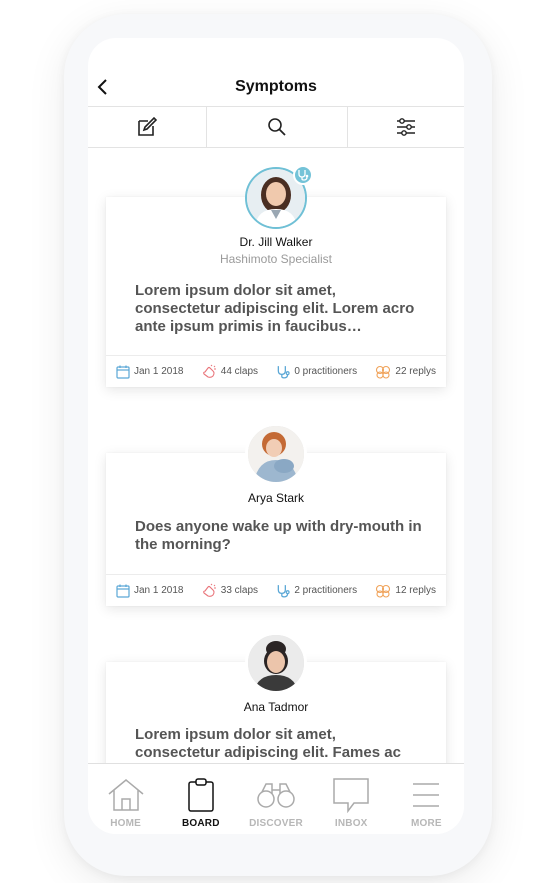 This screenshot has width=555, height=883. I want to click on filter-button, so click(406, 127).